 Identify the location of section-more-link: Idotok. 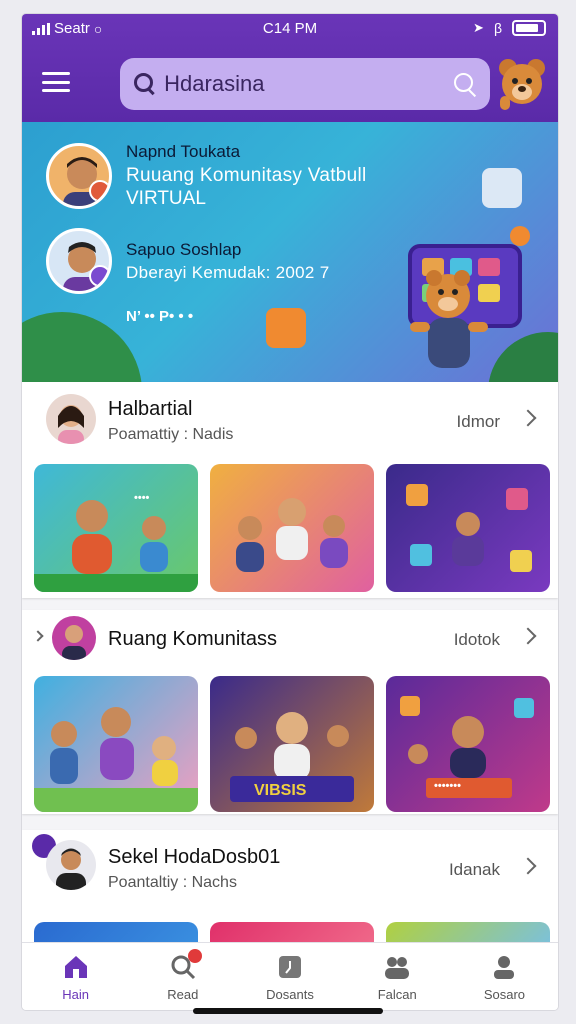
(477, 640).